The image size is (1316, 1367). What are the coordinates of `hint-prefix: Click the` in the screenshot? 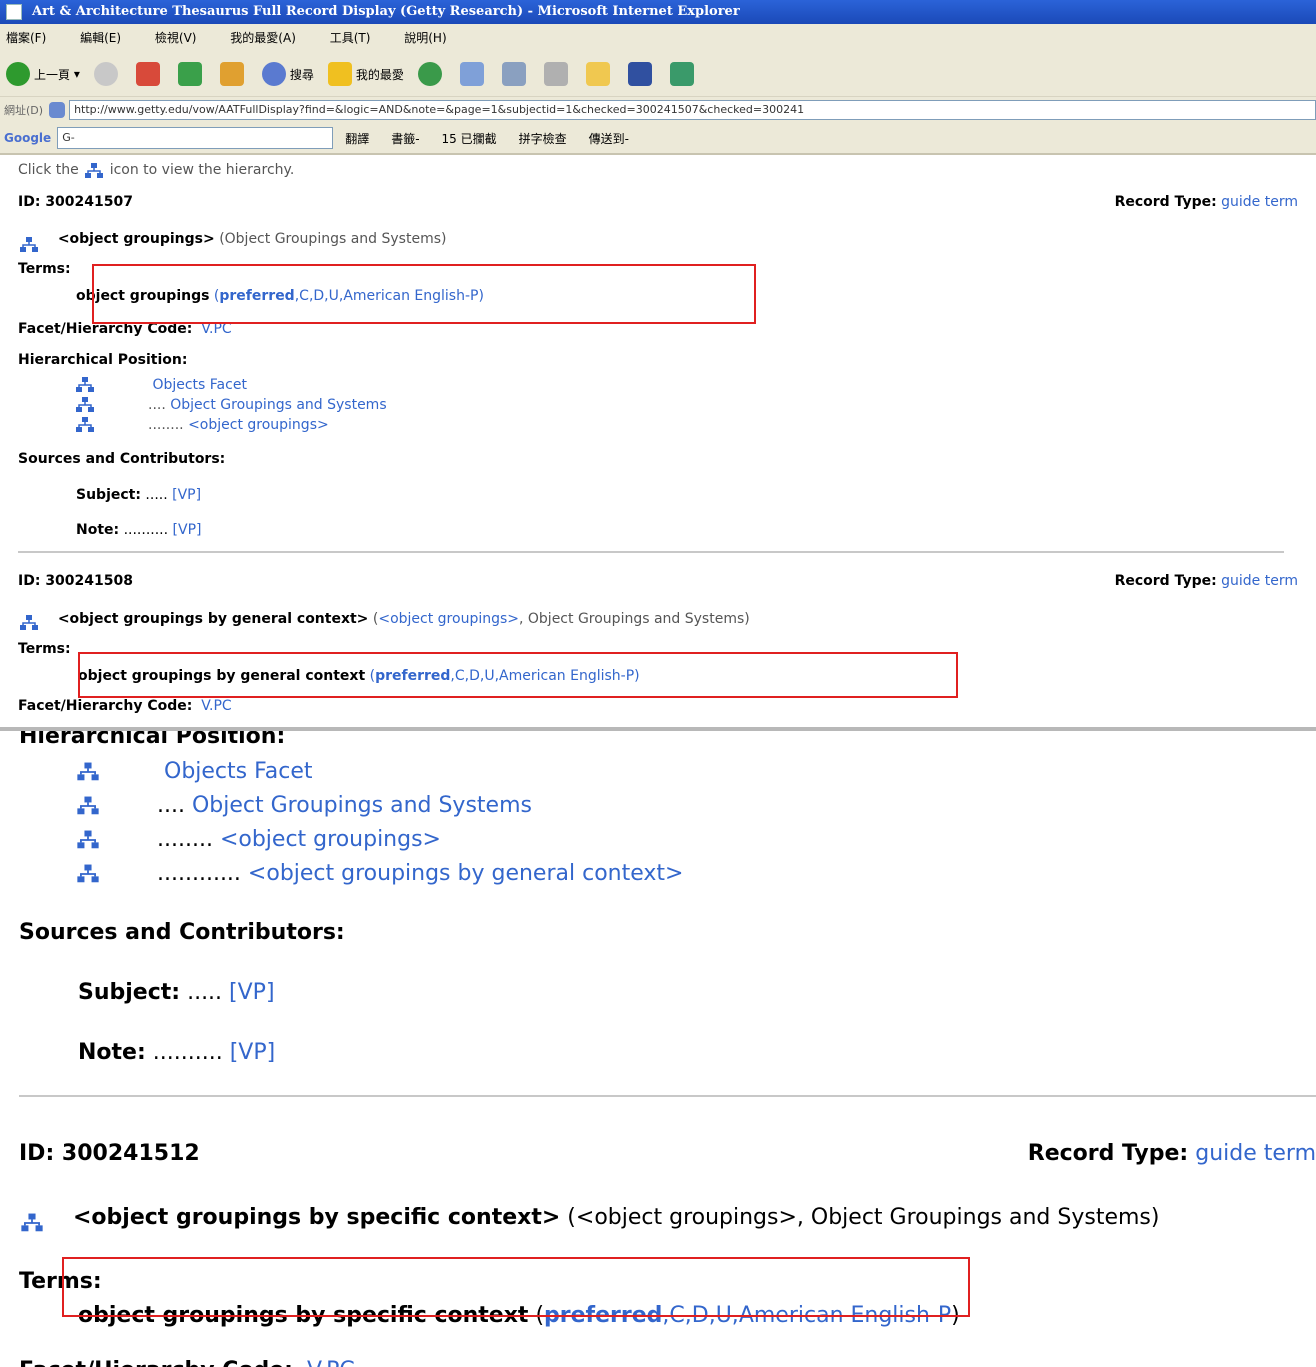 It's located at (48, 170).